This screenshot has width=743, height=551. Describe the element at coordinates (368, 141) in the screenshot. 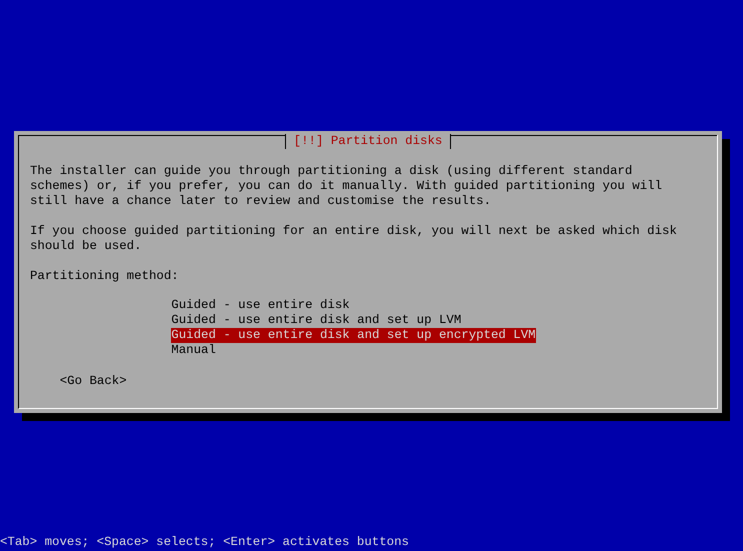

I see `dialog-title: [!!] Partition disks` at that location.